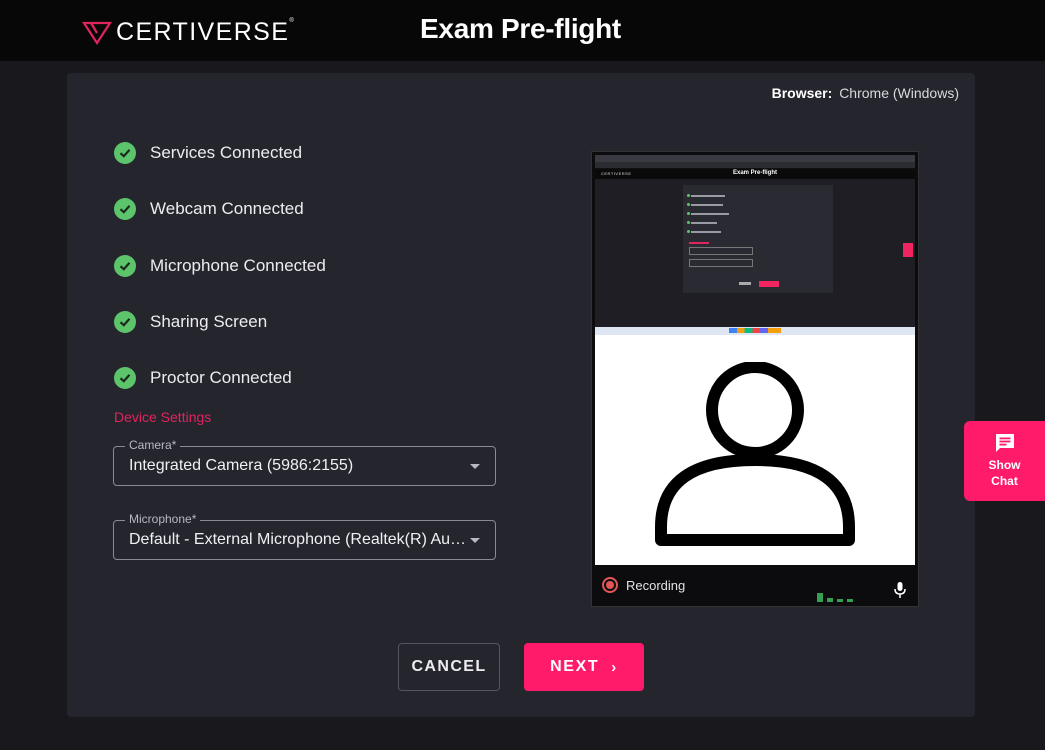  What do you see at coordinates (238, 265) in the screenshot?
I see `check-label: Microphone Connected` at bounding box center [238, 265].